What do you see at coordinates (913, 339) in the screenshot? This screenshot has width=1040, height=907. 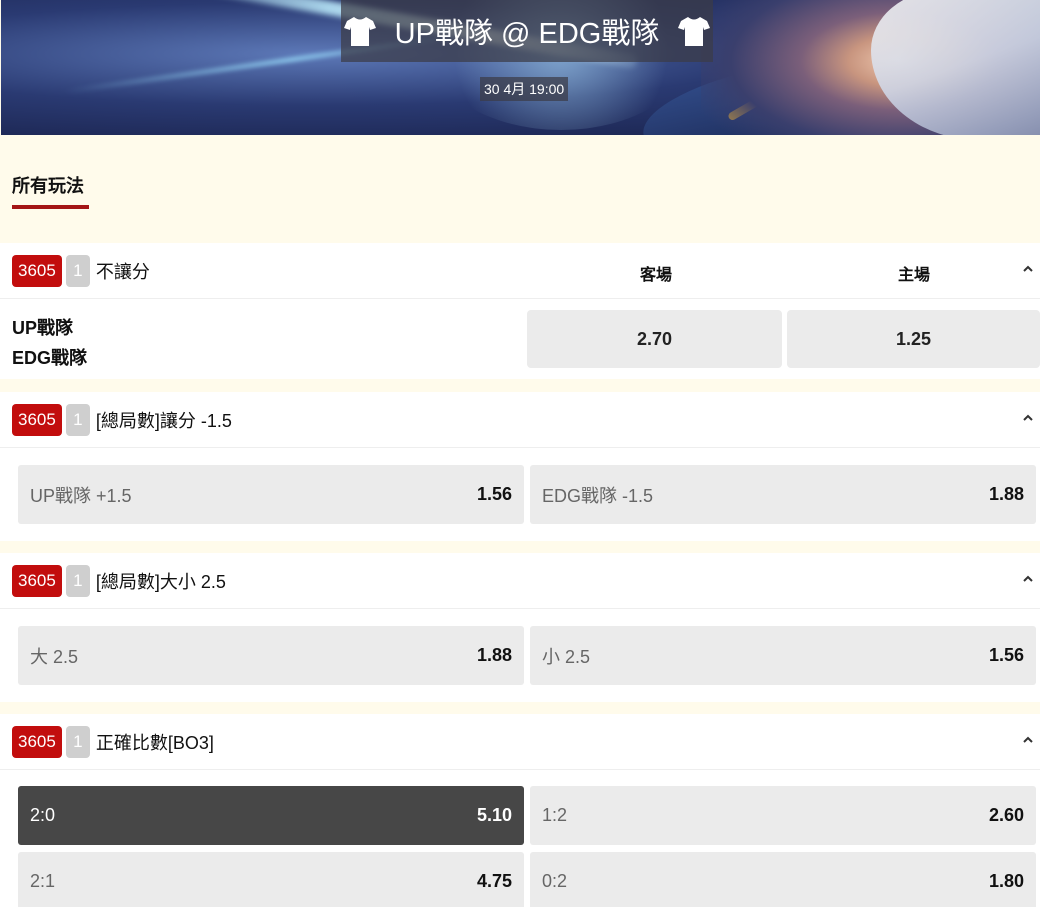 I see `odd-button-home: 1.25` at bounding box center [913, 339].